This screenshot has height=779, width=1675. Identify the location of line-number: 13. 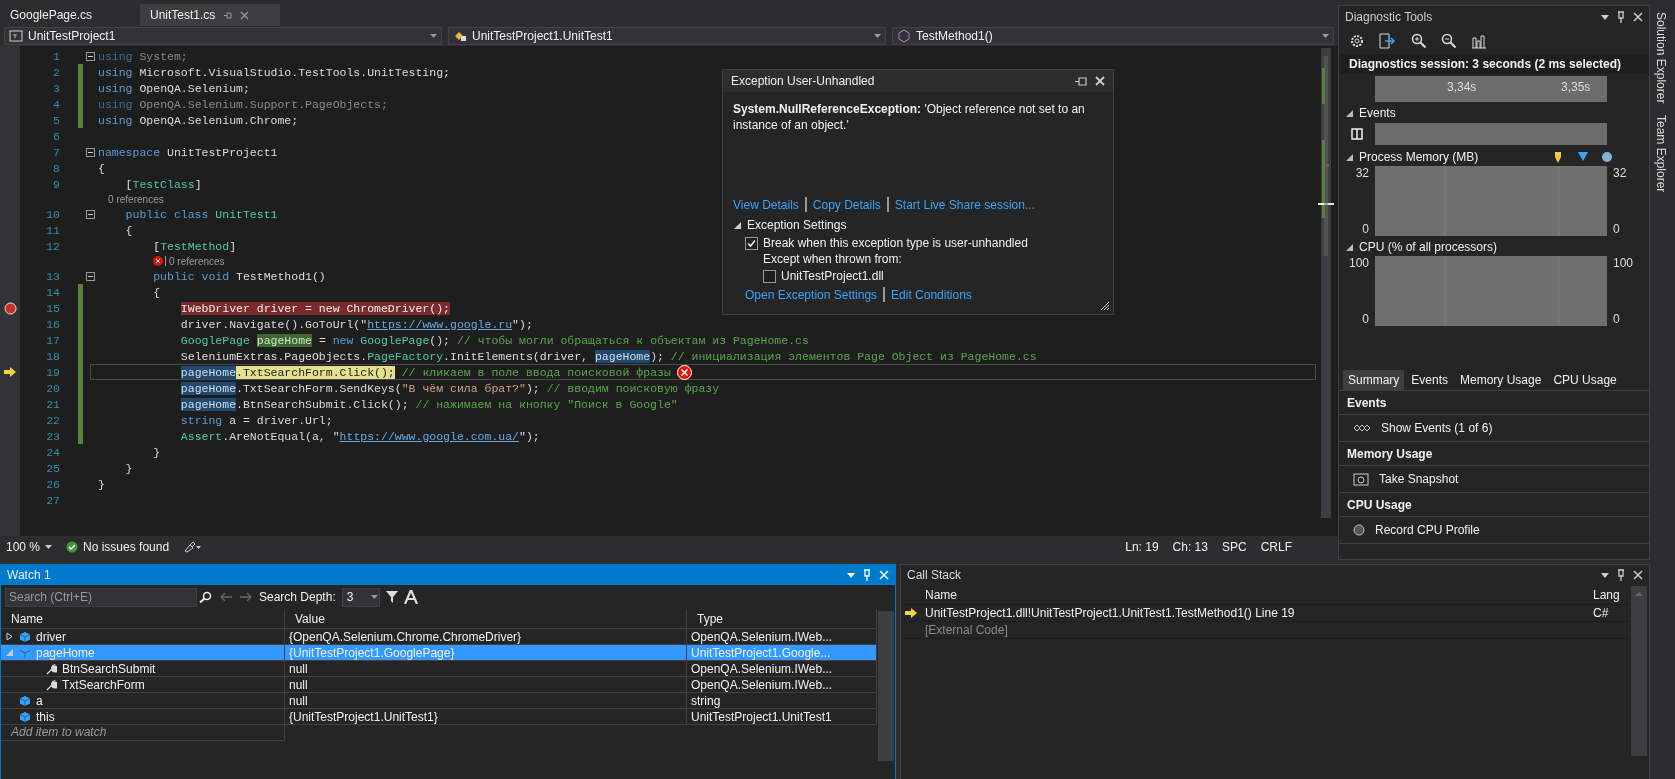
(52, 276).